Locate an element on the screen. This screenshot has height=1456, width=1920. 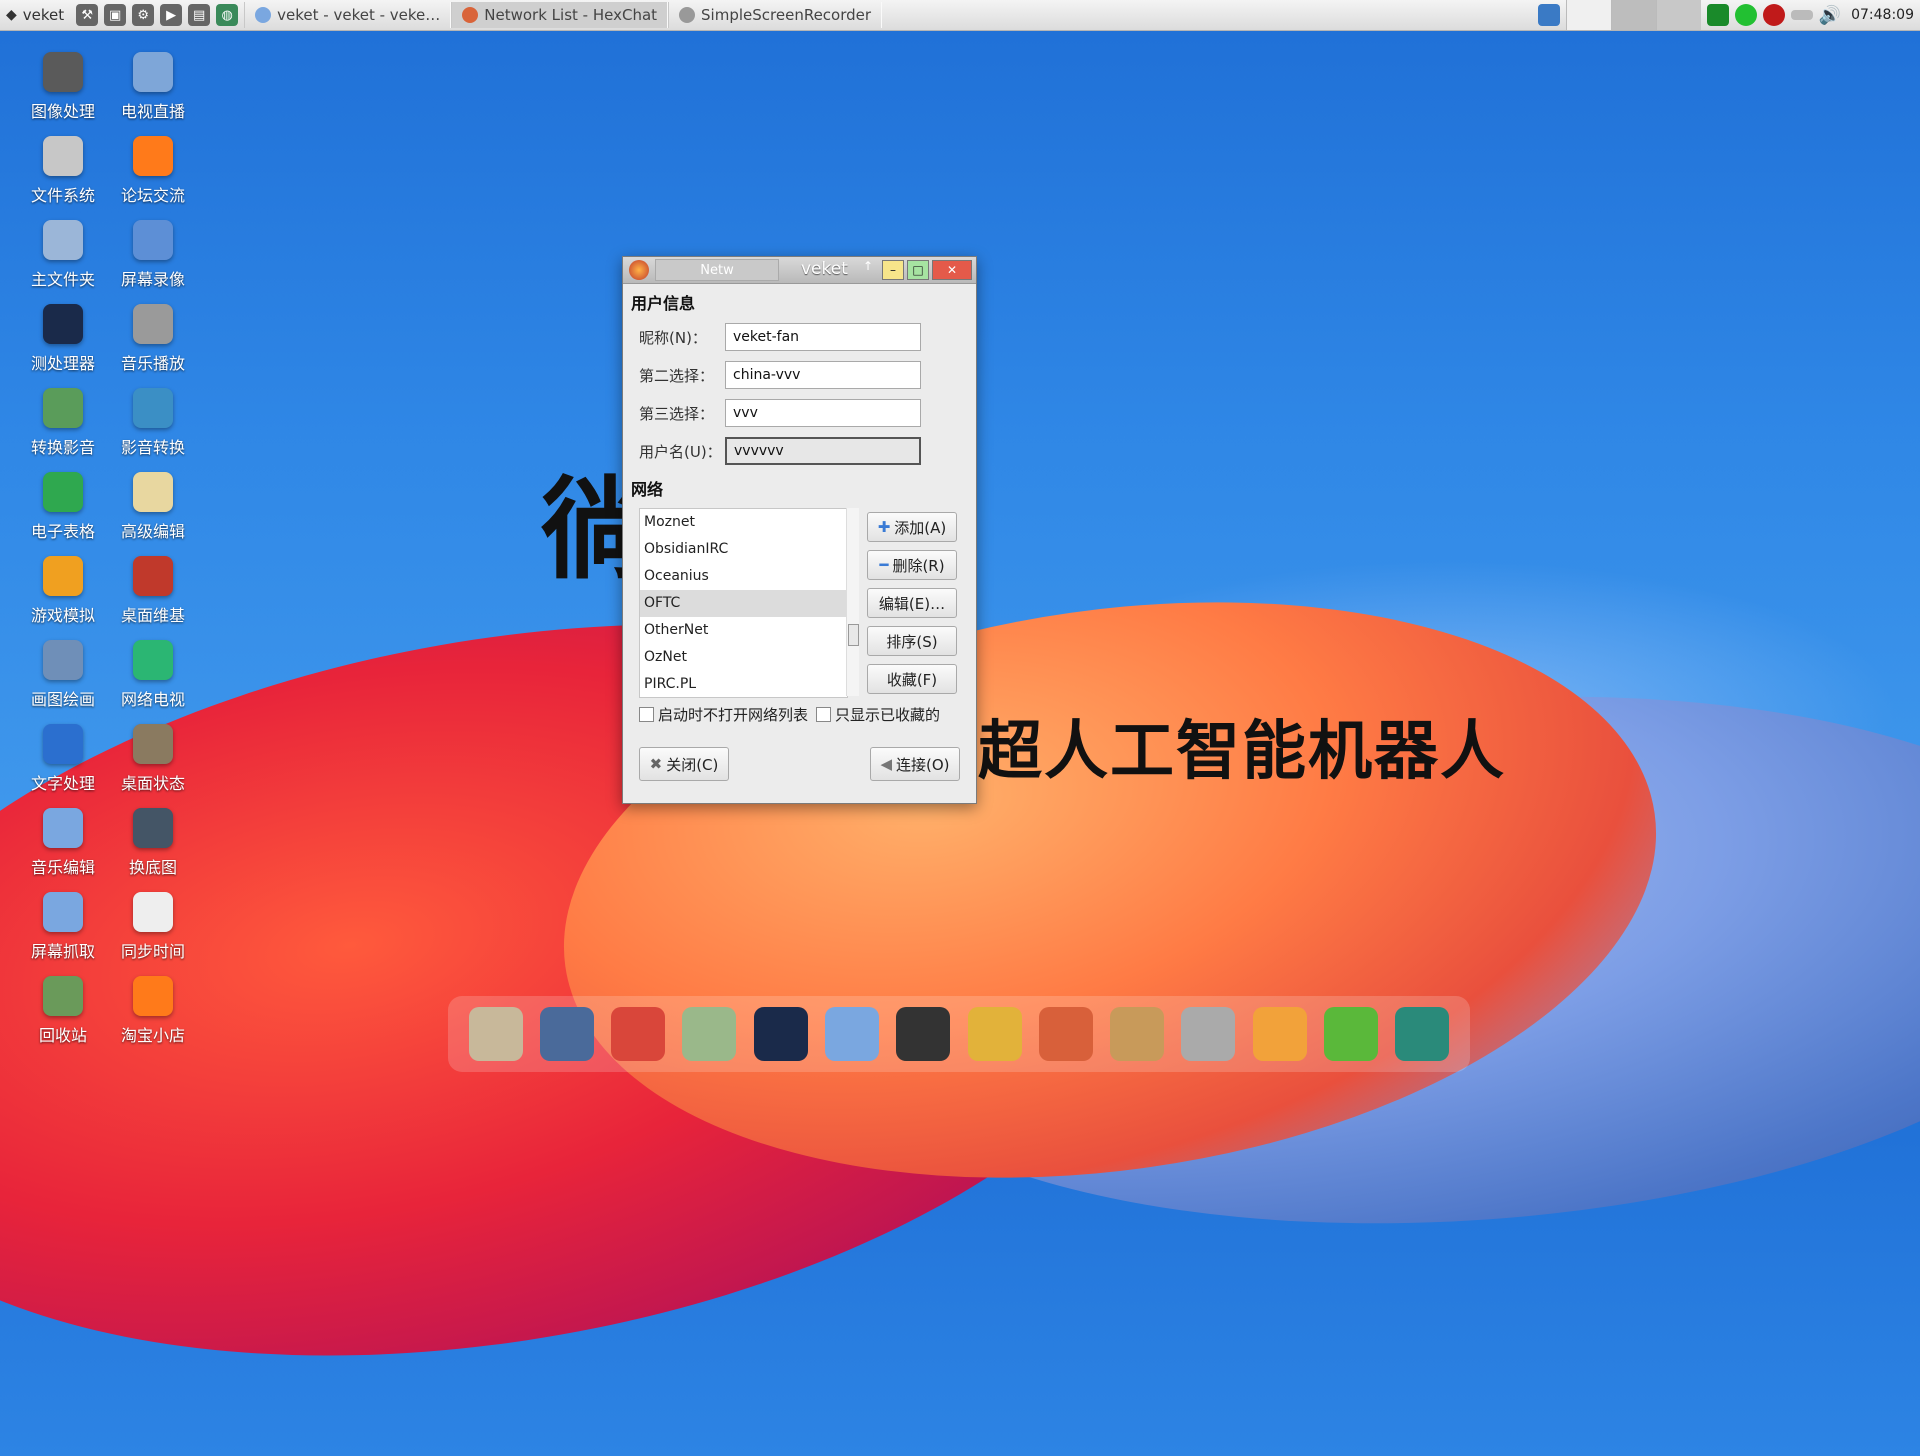
presentation-icon is located at coordinates (1065, 1034).